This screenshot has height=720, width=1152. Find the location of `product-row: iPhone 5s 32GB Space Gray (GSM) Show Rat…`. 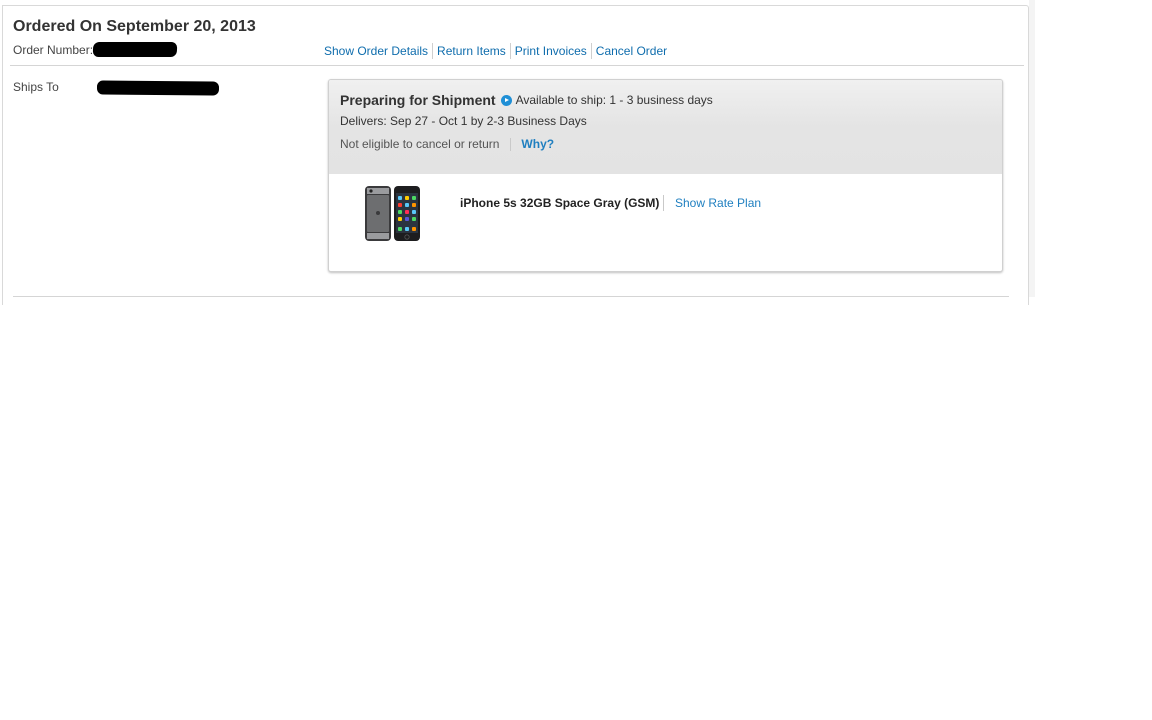

product-row: iPhone 5s 32GB Space Gray (GSM) Show Rat… is located at coordinates (665, 222).